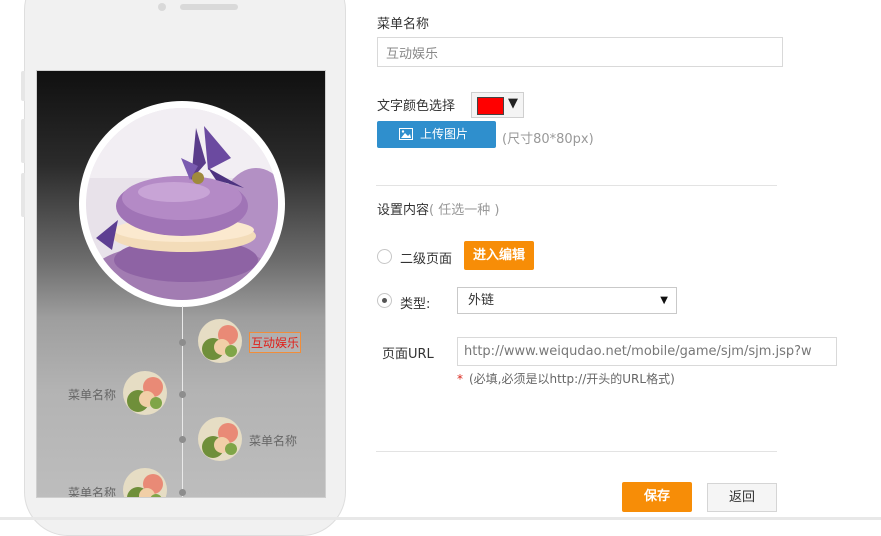  I want to click on upload-image-button: 上传图片, so click(436, 134).